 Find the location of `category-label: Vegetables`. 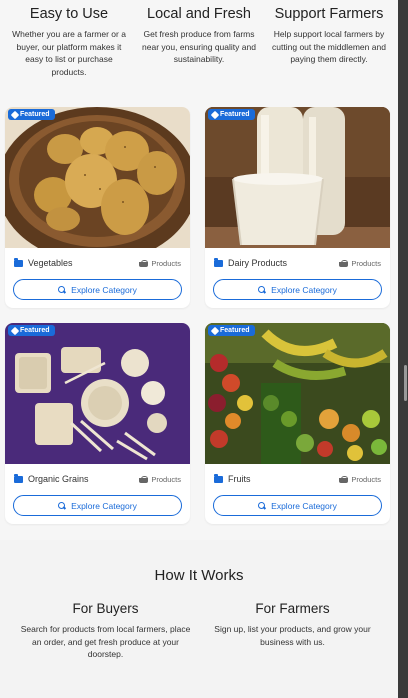

category-label: Vegetables is located at coordinates (43, 262).